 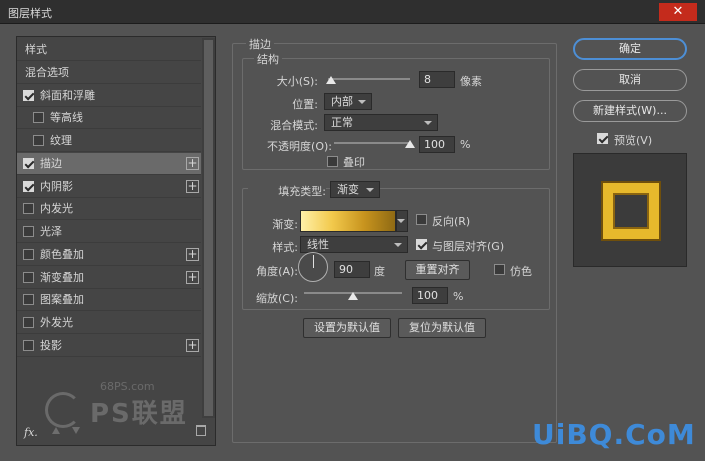 I want to click on style-list-item: 图案叠加, so click(x=109, y=300).